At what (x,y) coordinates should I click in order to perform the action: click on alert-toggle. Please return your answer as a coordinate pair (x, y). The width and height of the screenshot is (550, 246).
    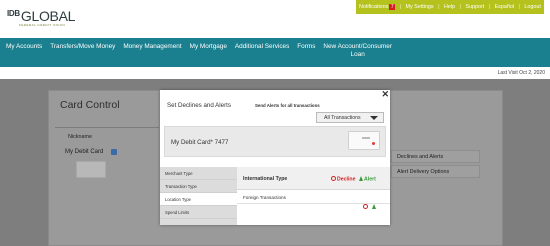
    Looking at the image, I should click on (374, 204).